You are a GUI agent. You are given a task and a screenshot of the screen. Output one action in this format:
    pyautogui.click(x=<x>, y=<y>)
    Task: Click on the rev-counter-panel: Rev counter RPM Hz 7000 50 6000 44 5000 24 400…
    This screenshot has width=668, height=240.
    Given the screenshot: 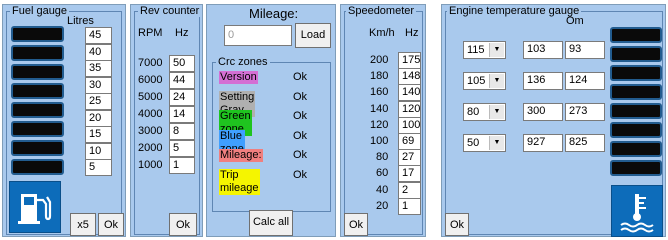 What is the action you would take?
    pyautogui.click(x=166, y=120)
    